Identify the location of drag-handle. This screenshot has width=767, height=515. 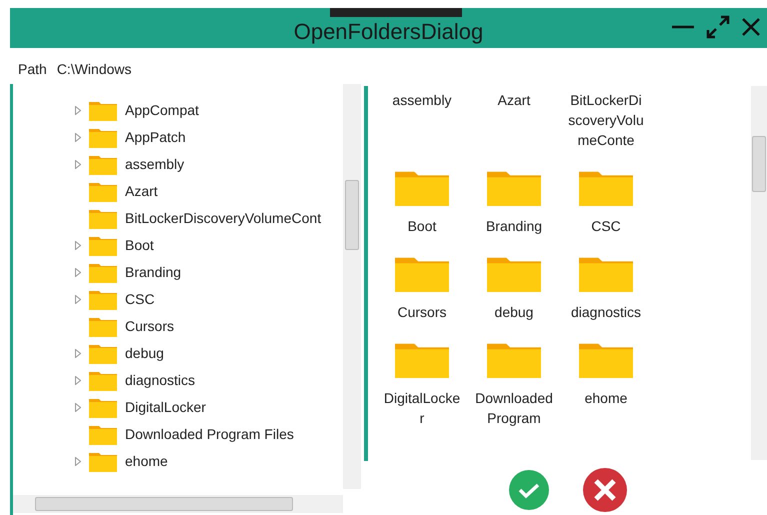
(396, 12).